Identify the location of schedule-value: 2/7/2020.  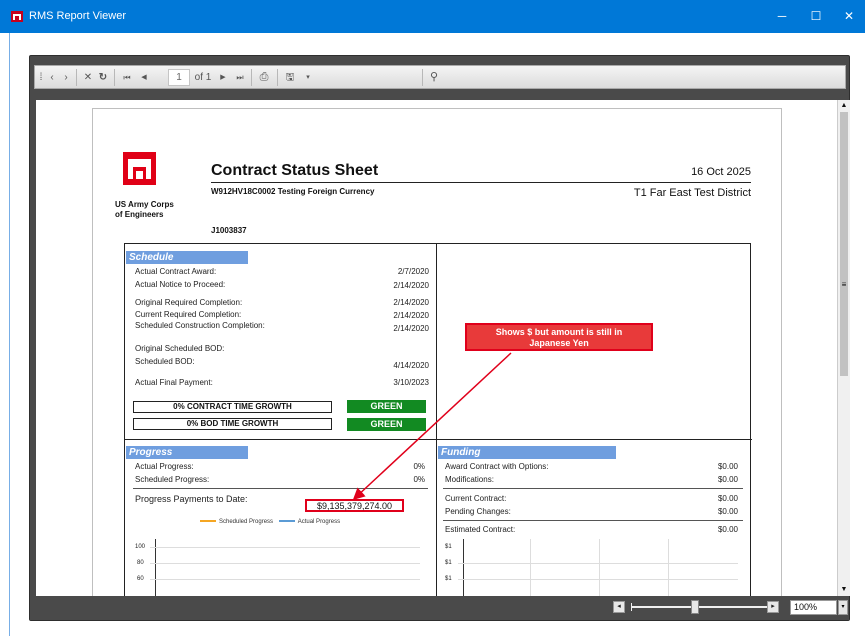
(413, 271).